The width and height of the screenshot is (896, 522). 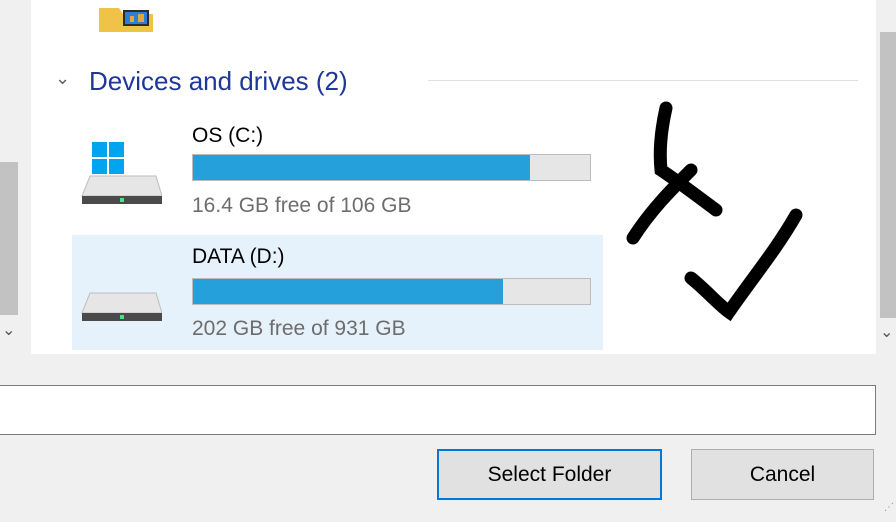 What do you see at coordinates (238, 256) in the screenshot?
I see `drive-name: DATA (D:)` at bounding box center [238, 256].